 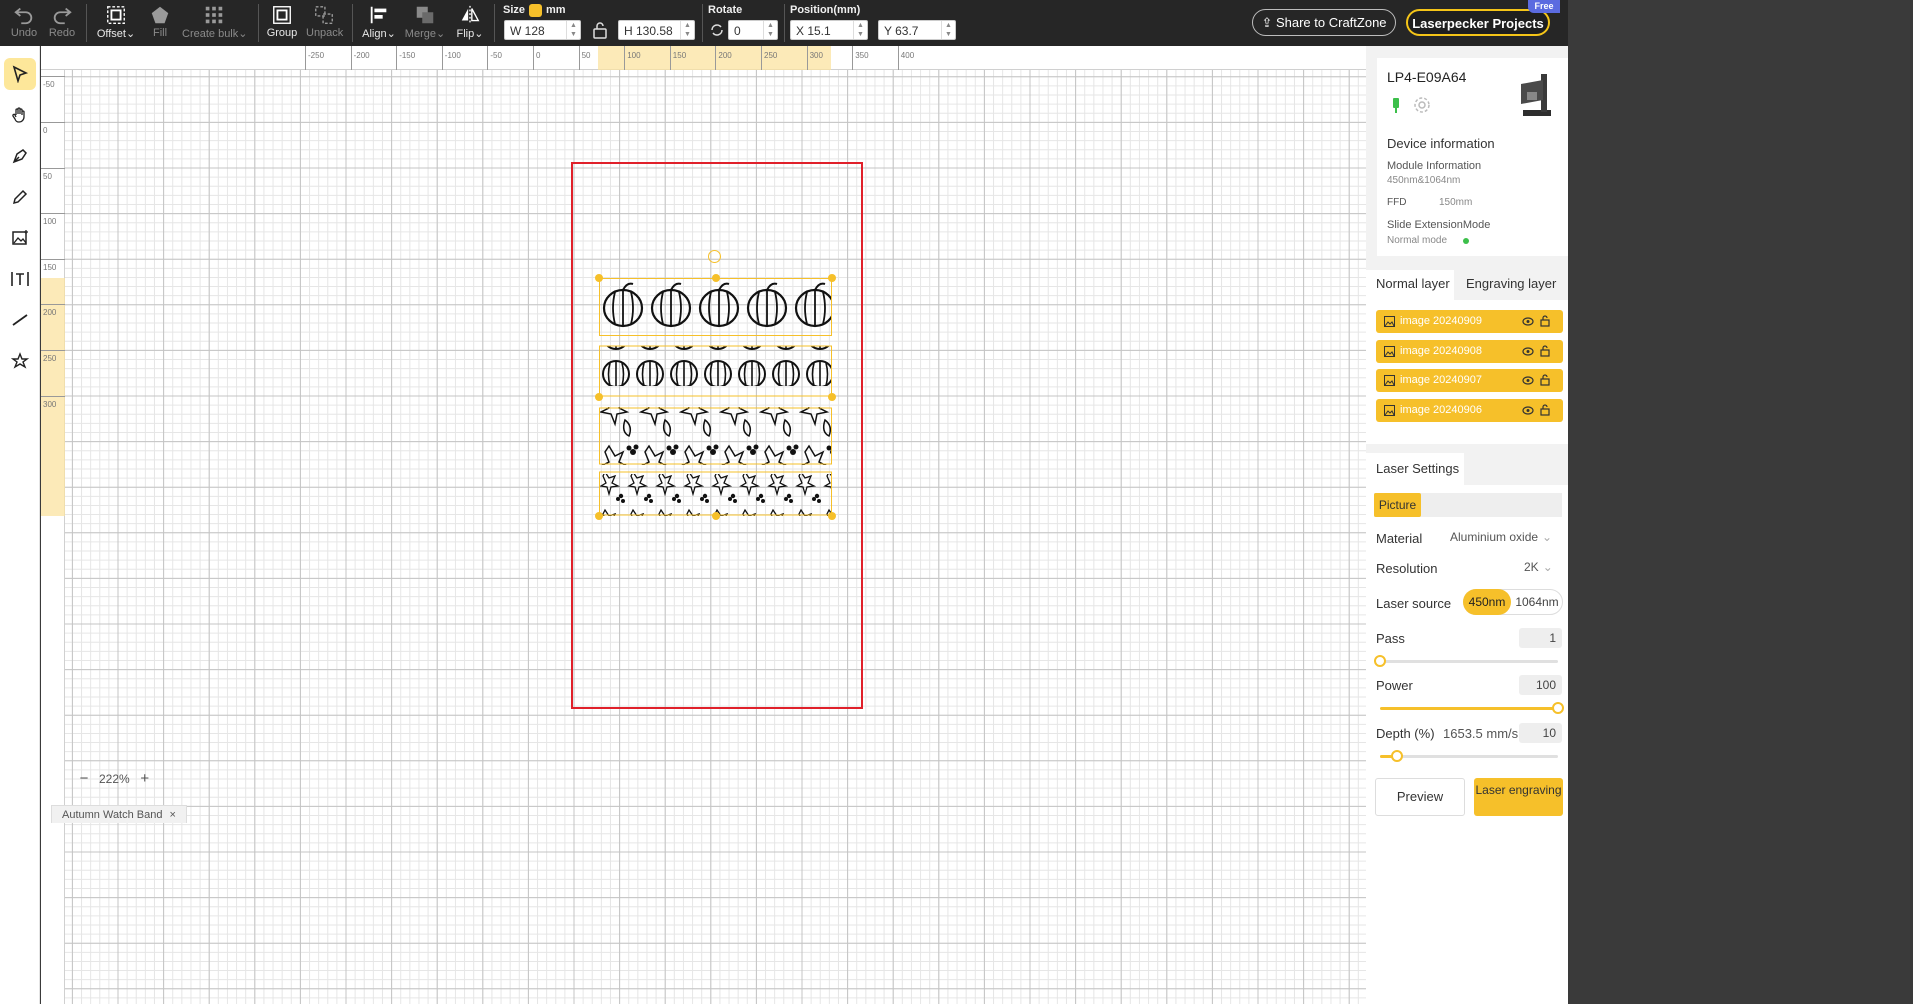 I want to click on align-left-icon, so click(x=378, y=15).